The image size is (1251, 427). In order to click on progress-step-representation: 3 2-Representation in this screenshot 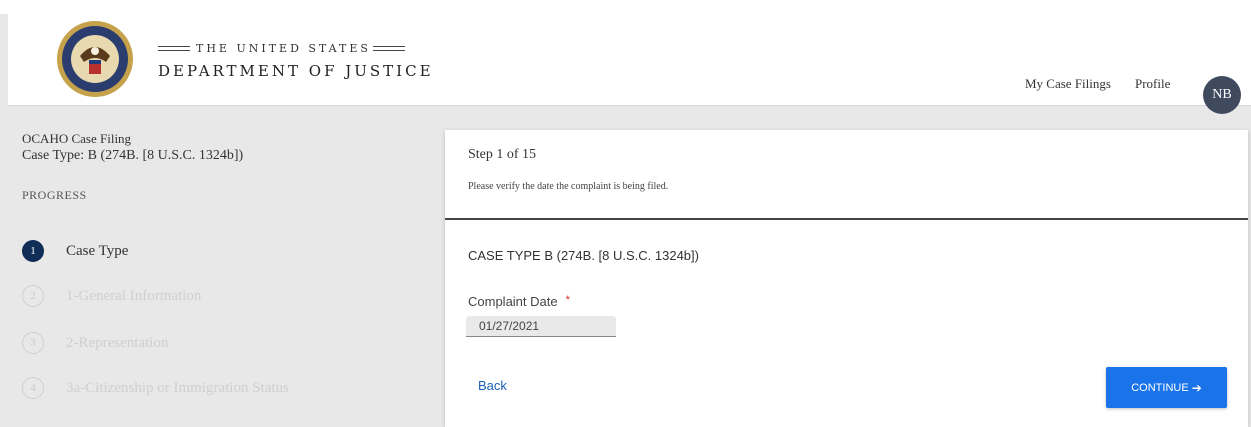, I will do `click(95, 343)`.